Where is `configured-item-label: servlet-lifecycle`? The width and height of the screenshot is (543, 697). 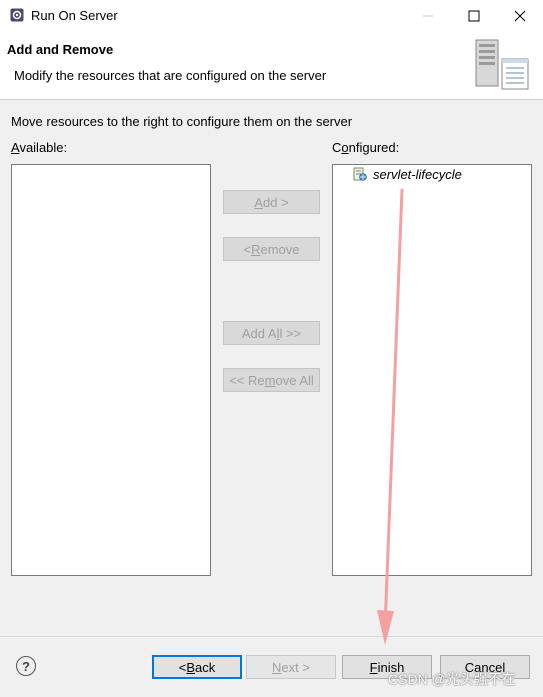 configured-item-label: servlet-lifecycle is located at coordinates (417, 174).